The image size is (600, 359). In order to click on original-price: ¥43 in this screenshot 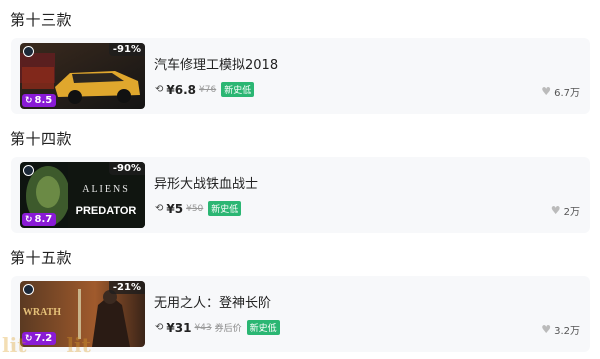, I will do `click(203, 327)`.